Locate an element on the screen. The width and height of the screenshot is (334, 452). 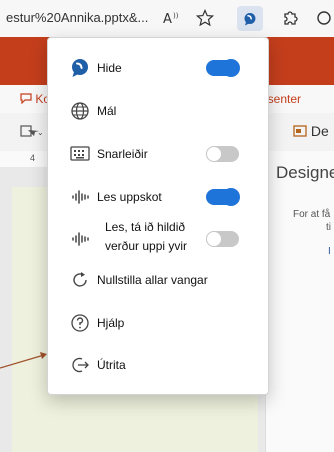
read-on-hover-toggle is located at coordinates (222, 239).